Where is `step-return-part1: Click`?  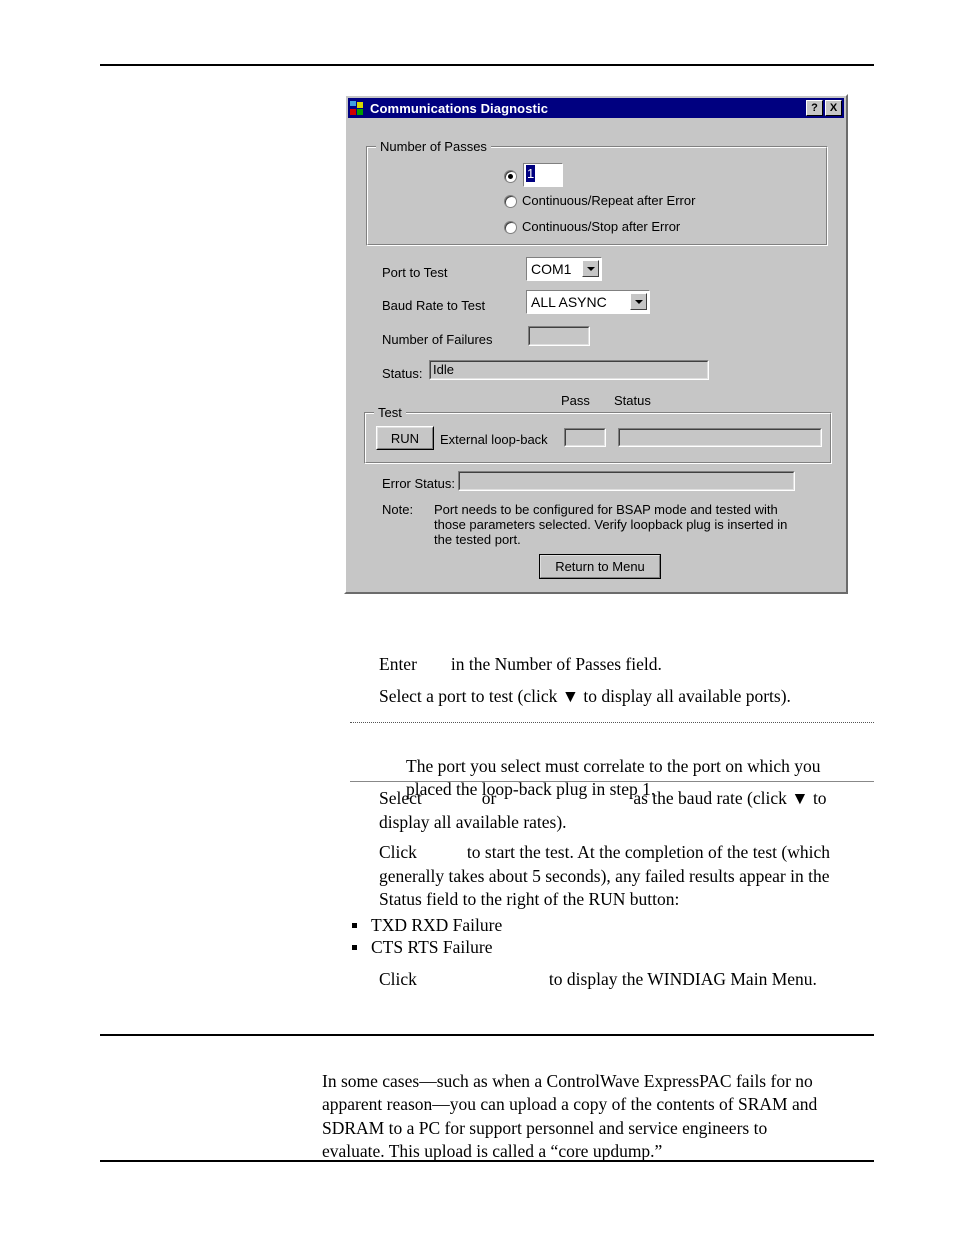 step-return-part1: Click is located at coordinates (398, 979).